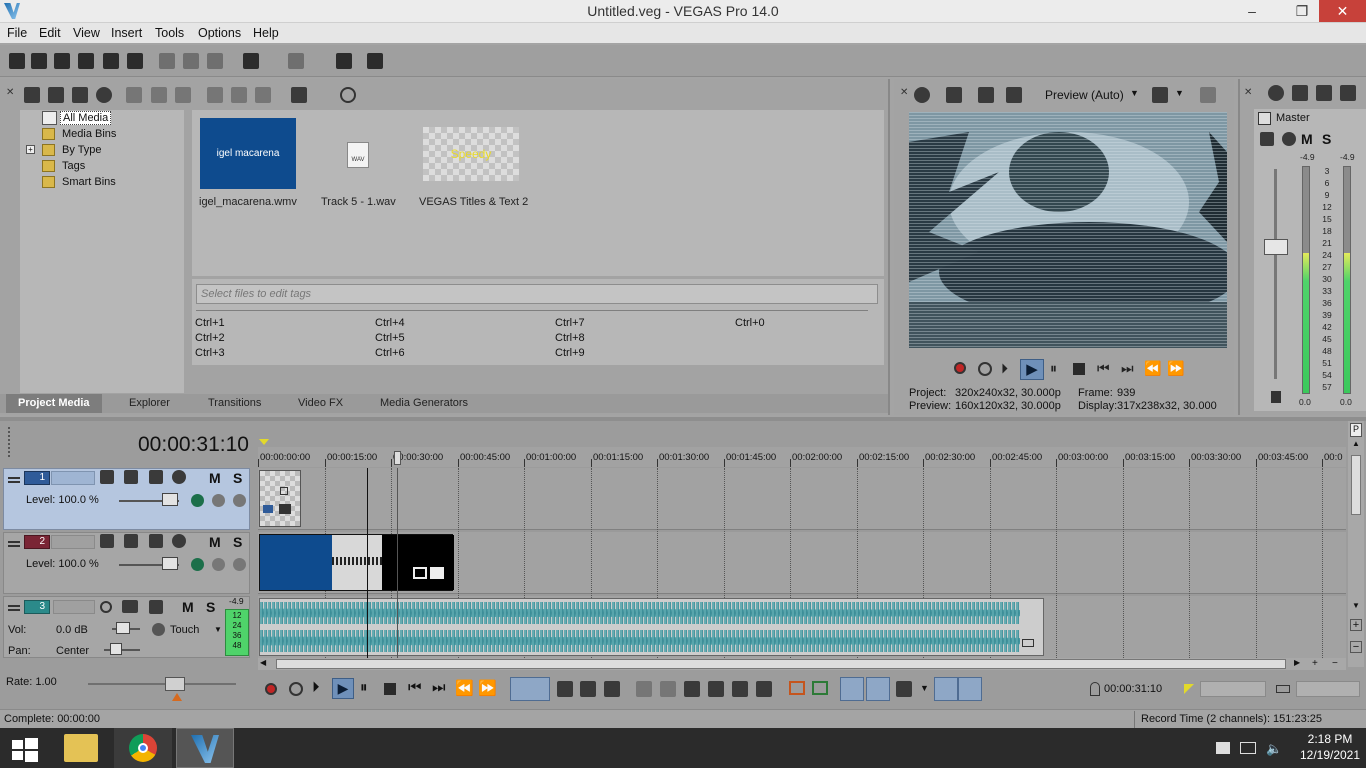 This screenshot has width=1366, height=768. I want to click on stop-preview-icon, so click(239, 95).